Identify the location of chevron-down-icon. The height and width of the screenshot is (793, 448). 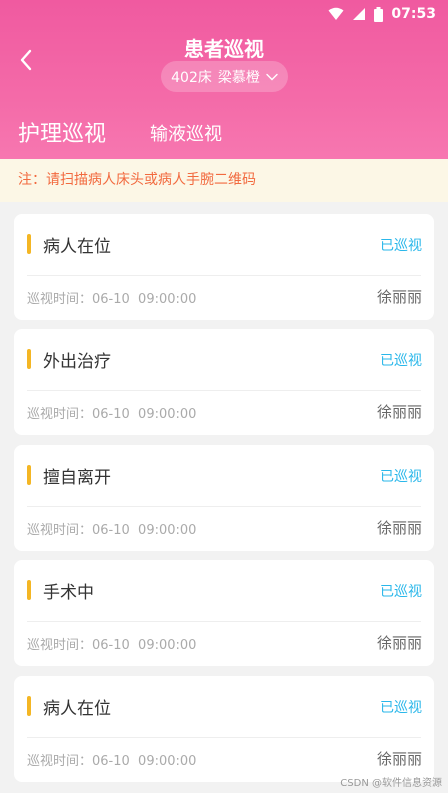
(272, 77).